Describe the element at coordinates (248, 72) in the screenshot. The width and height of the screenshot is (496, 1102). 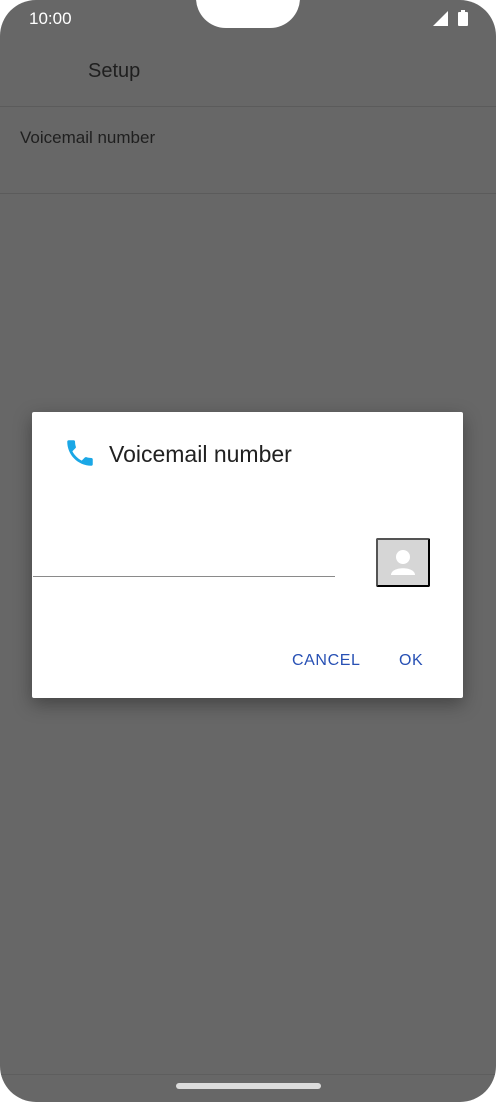
I see `app-bar: Setup` at that location.